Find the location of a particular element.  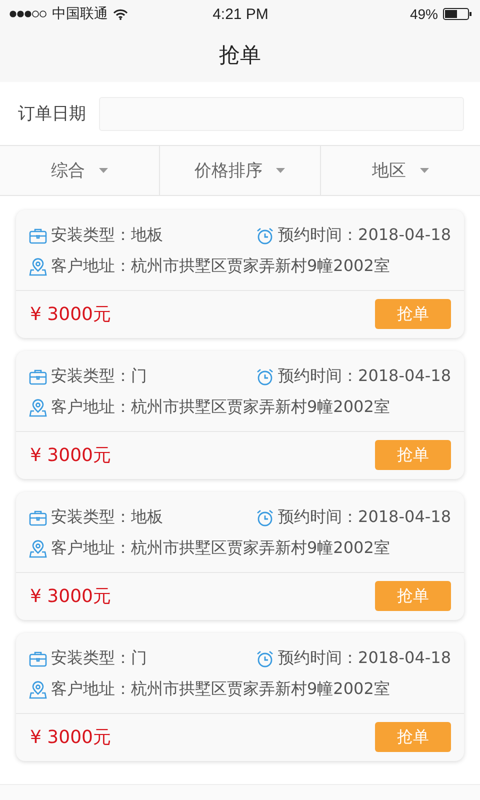

clock-time: 4:21 PM is located at coordinates (240, 14).